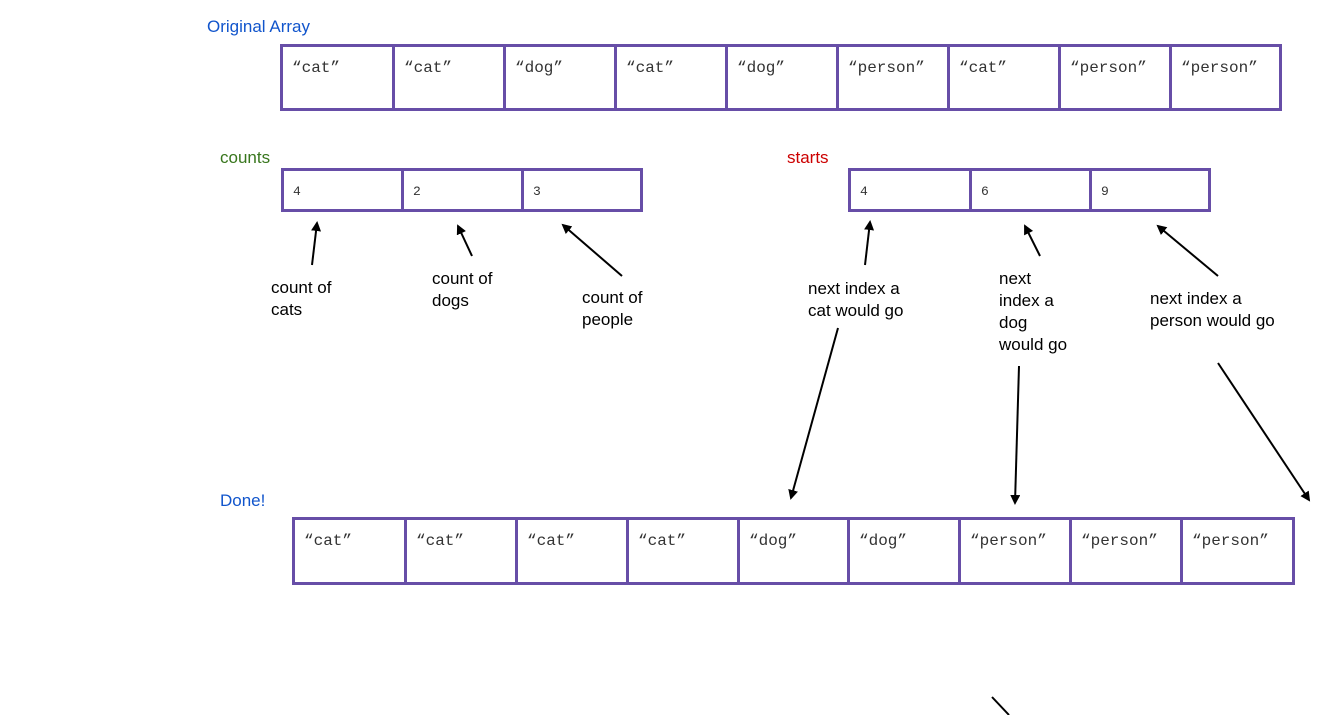 The height and width of the screenshot is (715, 1322). I want to click on arrow-count-cats, so click(316, 243).